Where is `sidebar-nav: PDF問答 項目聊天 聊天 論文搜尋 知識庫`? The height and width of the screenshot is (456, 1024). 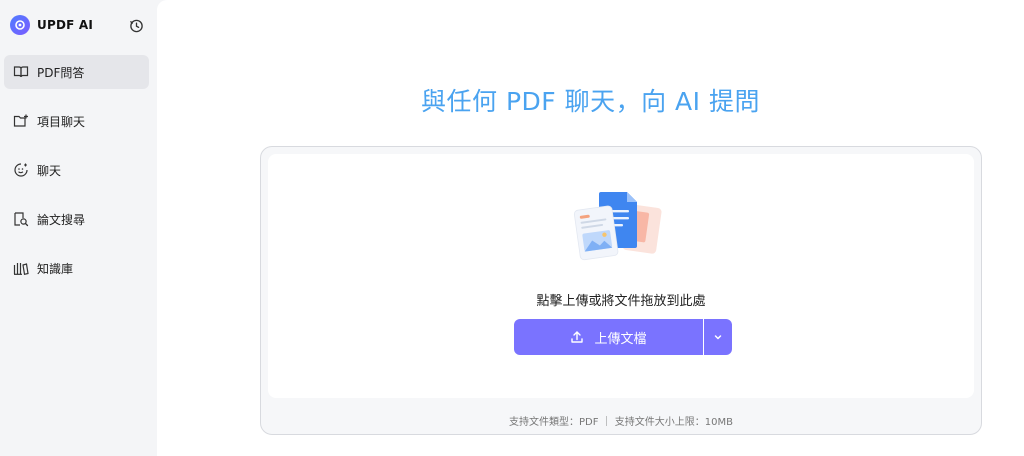
sidebar-nav: PDF問答 項目聊天 聊天 論文搜尋 知識庫 is located at coordinates (76, 177).